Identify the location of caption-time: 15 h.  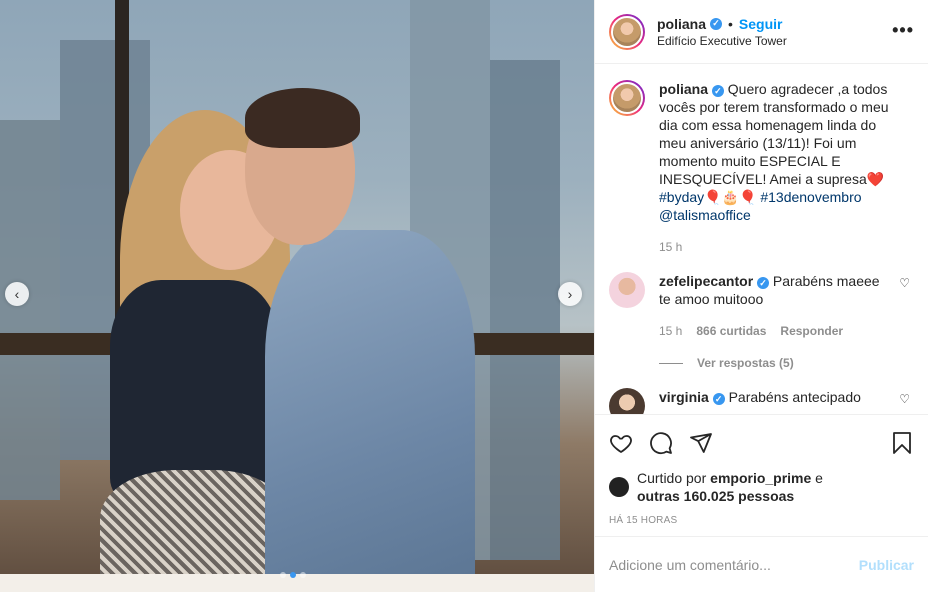
(670, 247).